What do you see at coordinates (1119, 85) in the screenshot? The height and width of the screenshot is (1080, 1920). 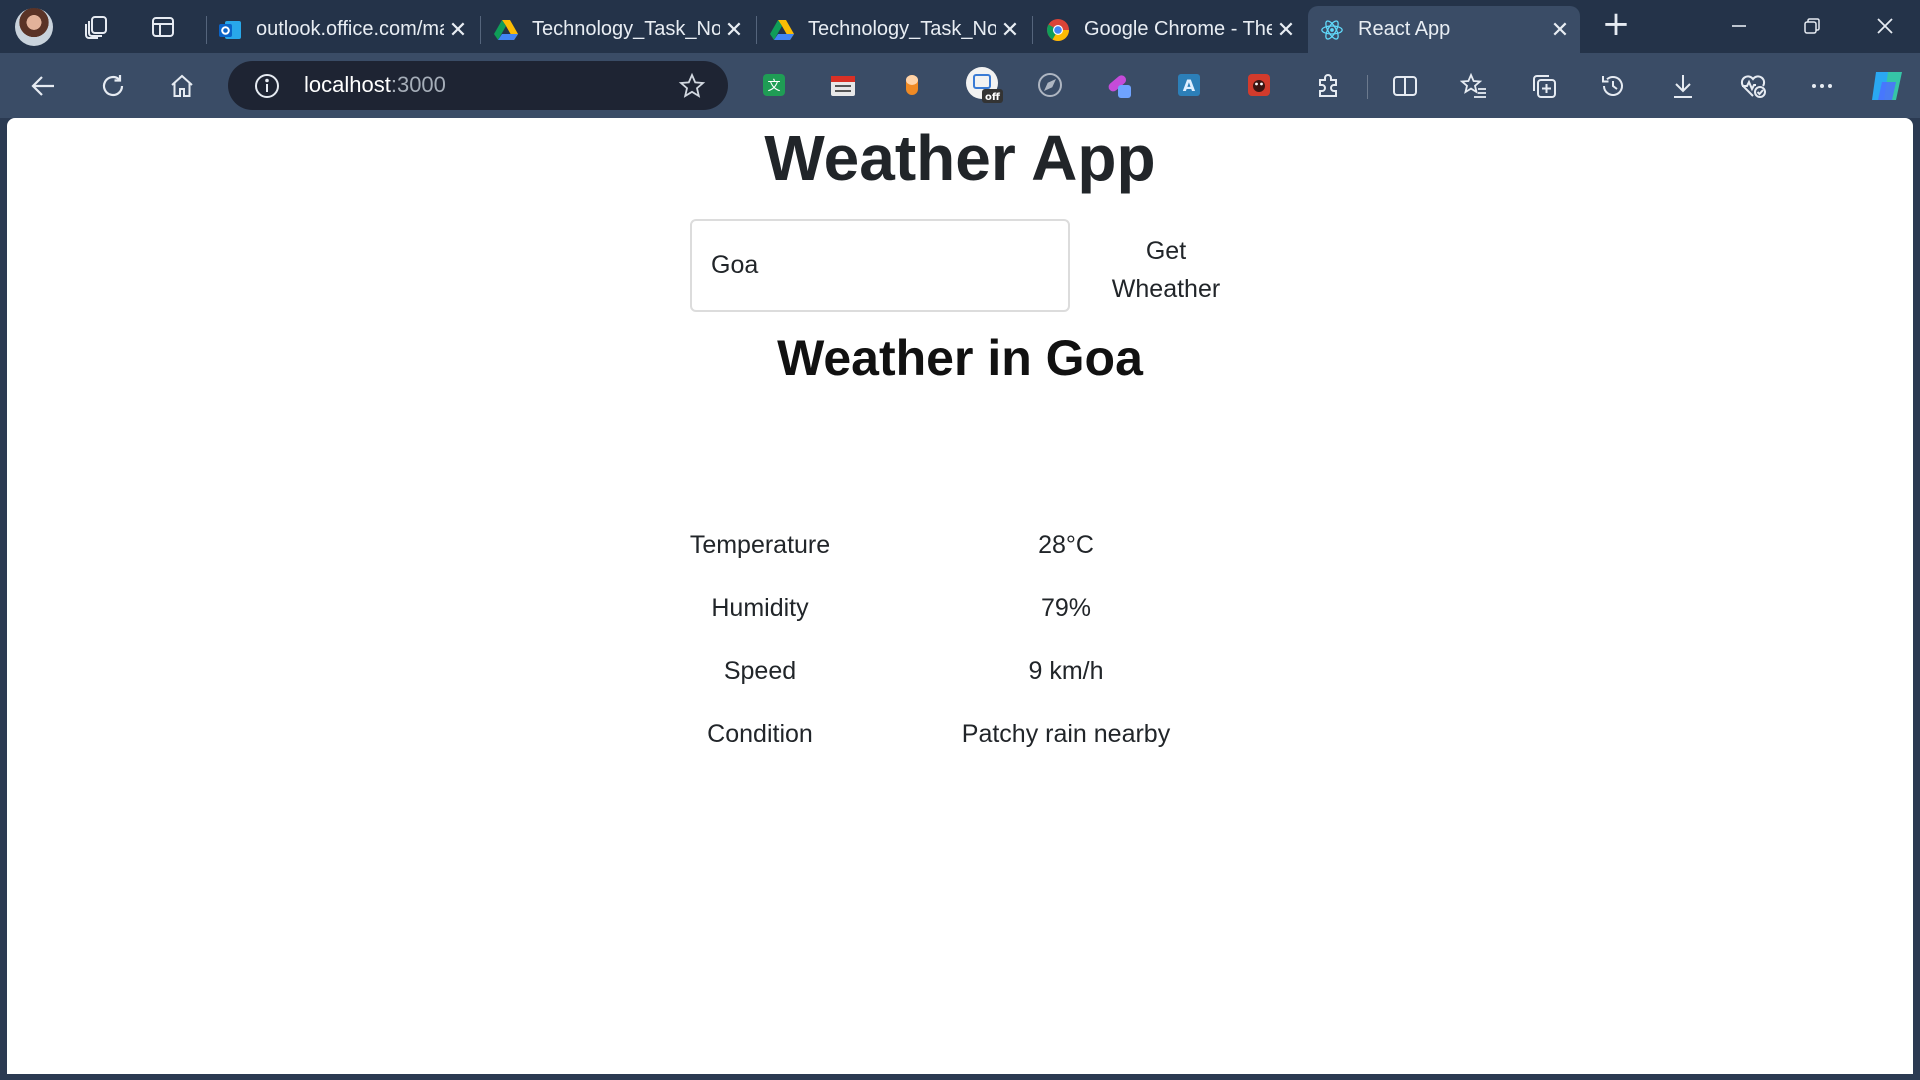 I see `bandage-extension-icon` at bounding box center [1119, 85].